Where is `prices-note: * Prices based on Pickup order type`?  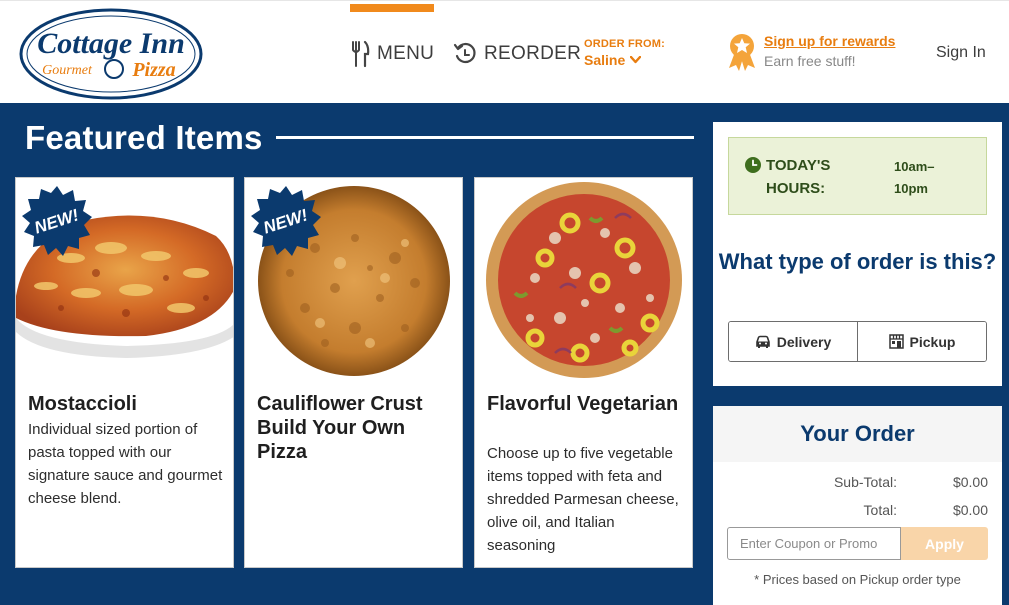 prices-note: * Prices based on Pickup order type is located at coordinates (857, 579).